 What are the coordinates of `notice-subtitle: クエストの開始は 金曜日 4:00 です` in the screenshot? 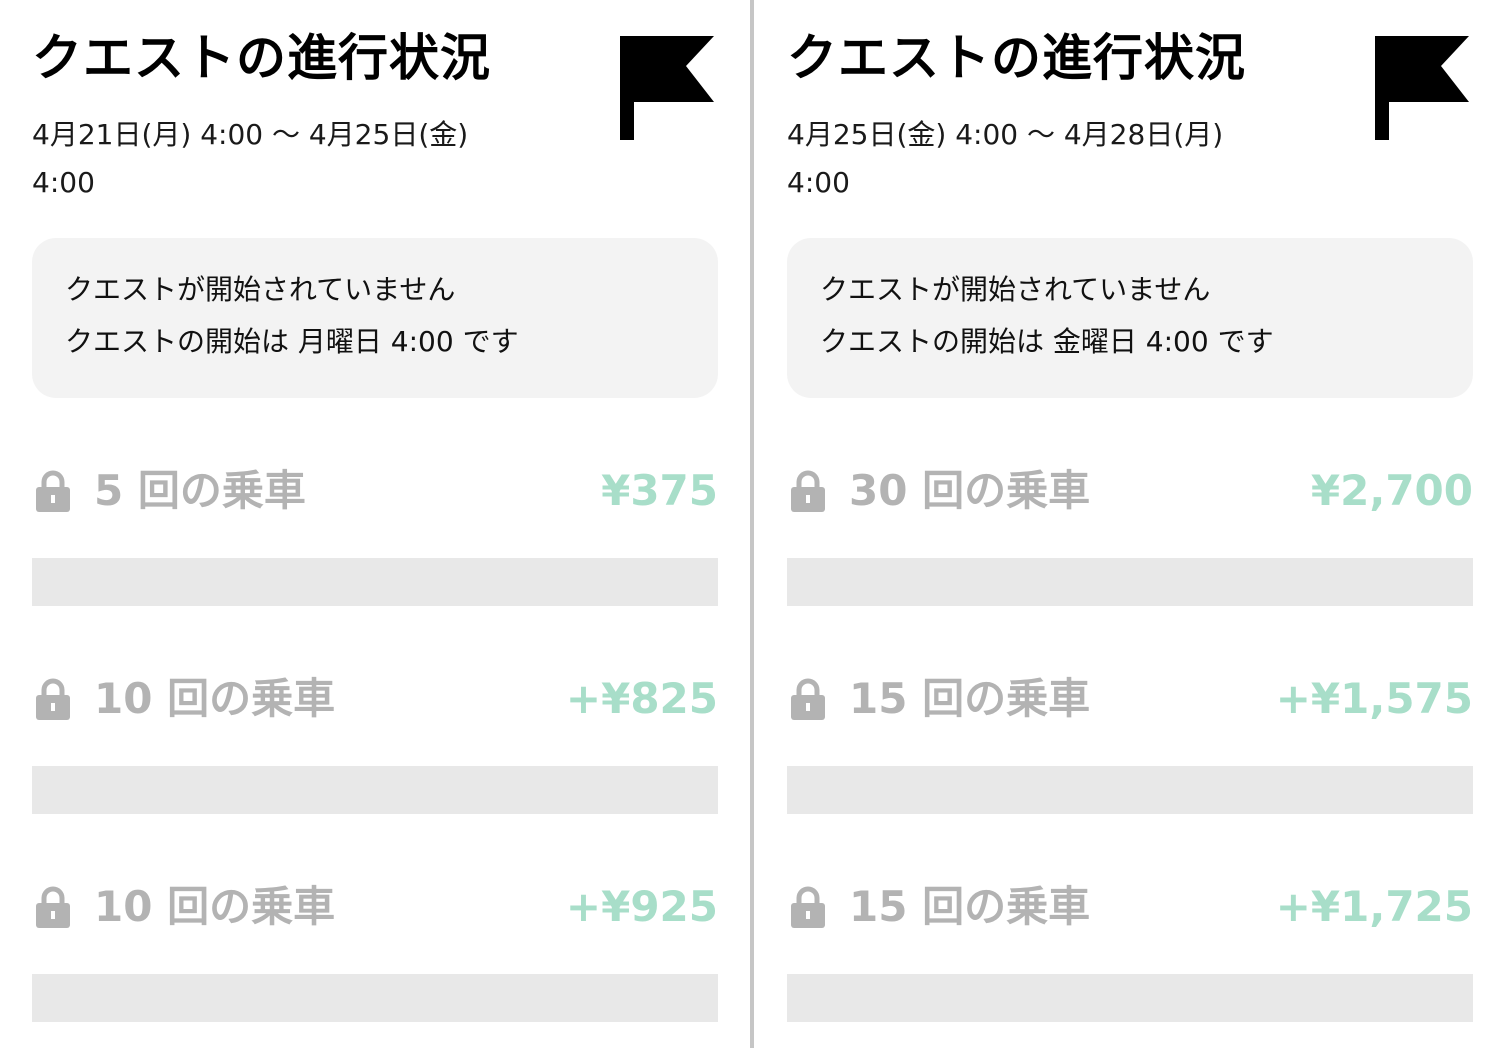 It's located at (1047, 341).